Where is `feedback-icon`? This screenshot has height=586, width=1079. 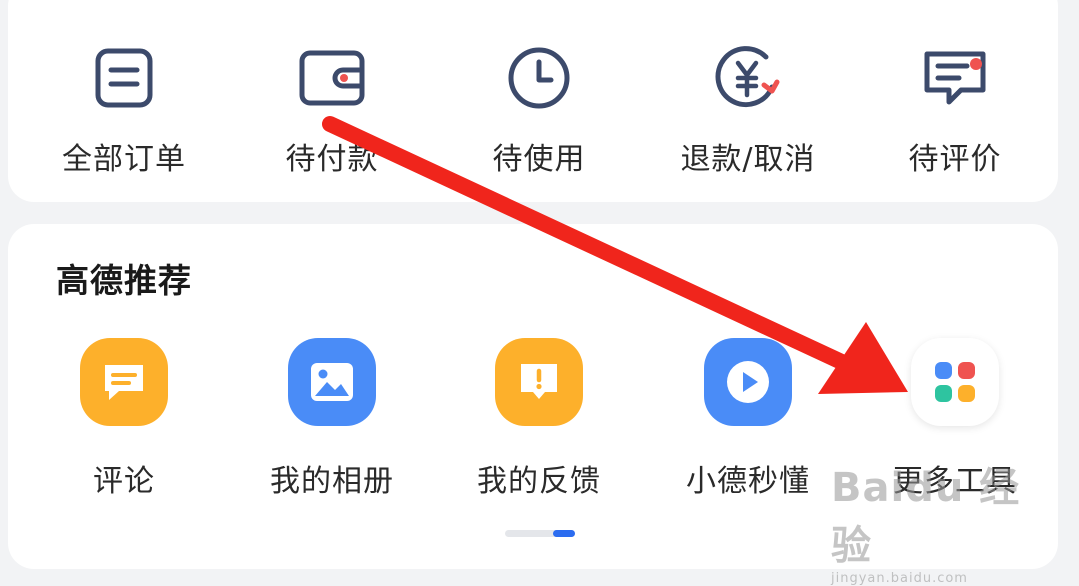
feedback-icon is located at coordinates (539, 382).